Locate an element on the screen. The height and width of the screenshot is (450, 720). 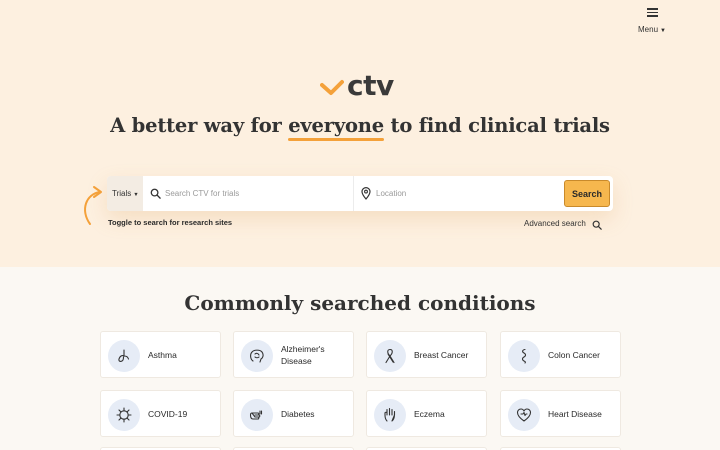
curved-arrow-icon is located at coordinates (93, 205).